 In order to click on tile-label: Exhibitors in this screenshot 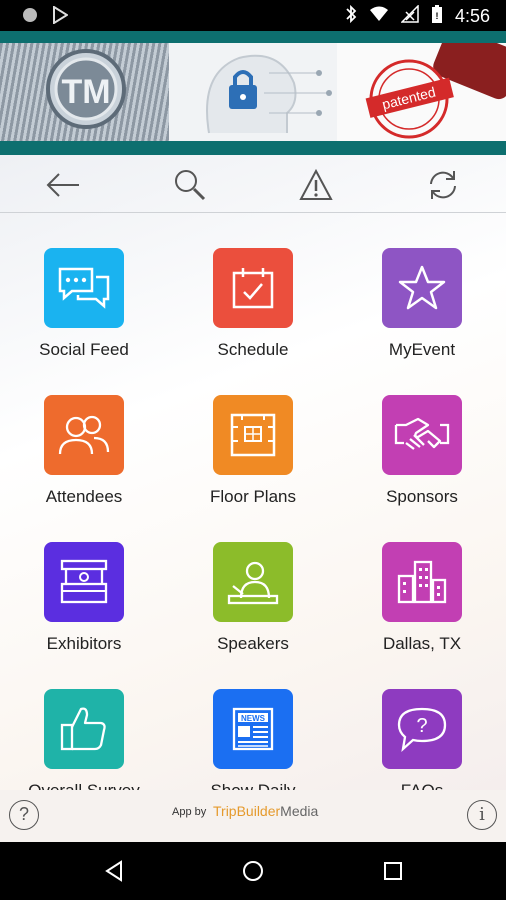, I will do `click(84, 643)`.